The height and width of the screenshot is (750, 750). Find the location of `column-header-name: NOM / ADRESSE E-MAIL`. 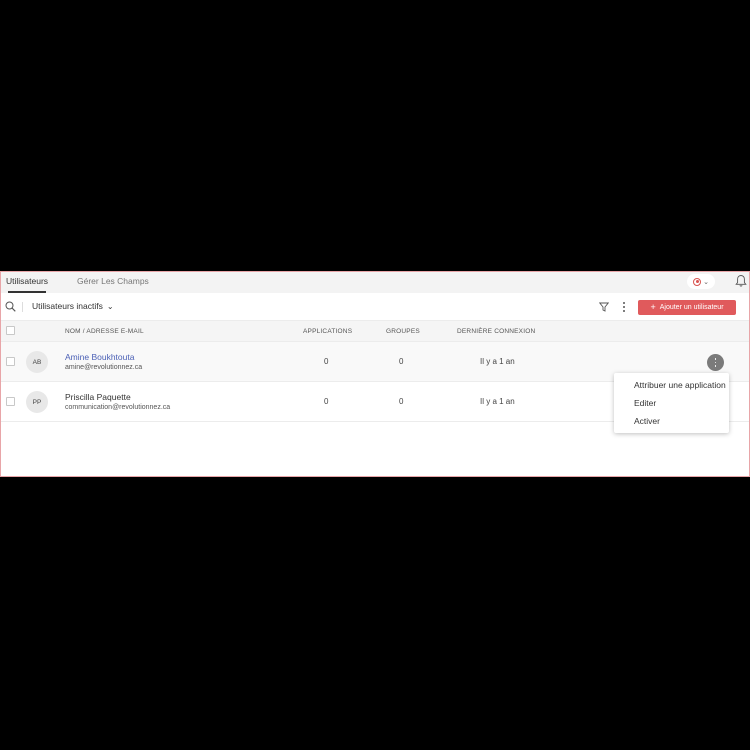

column-header-name: NOM / ADRESSE E-MAIL is located at coordinates (104, 331).